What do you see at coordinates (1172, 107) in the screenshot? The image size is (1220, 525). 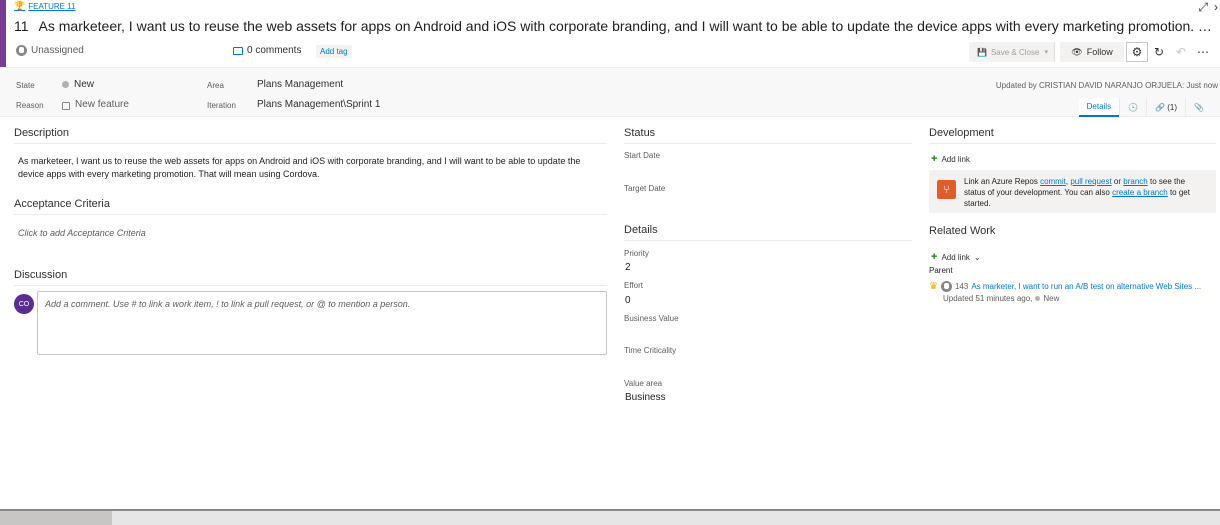 I see `links-count: (1)` at bounding box center [1172, 107].